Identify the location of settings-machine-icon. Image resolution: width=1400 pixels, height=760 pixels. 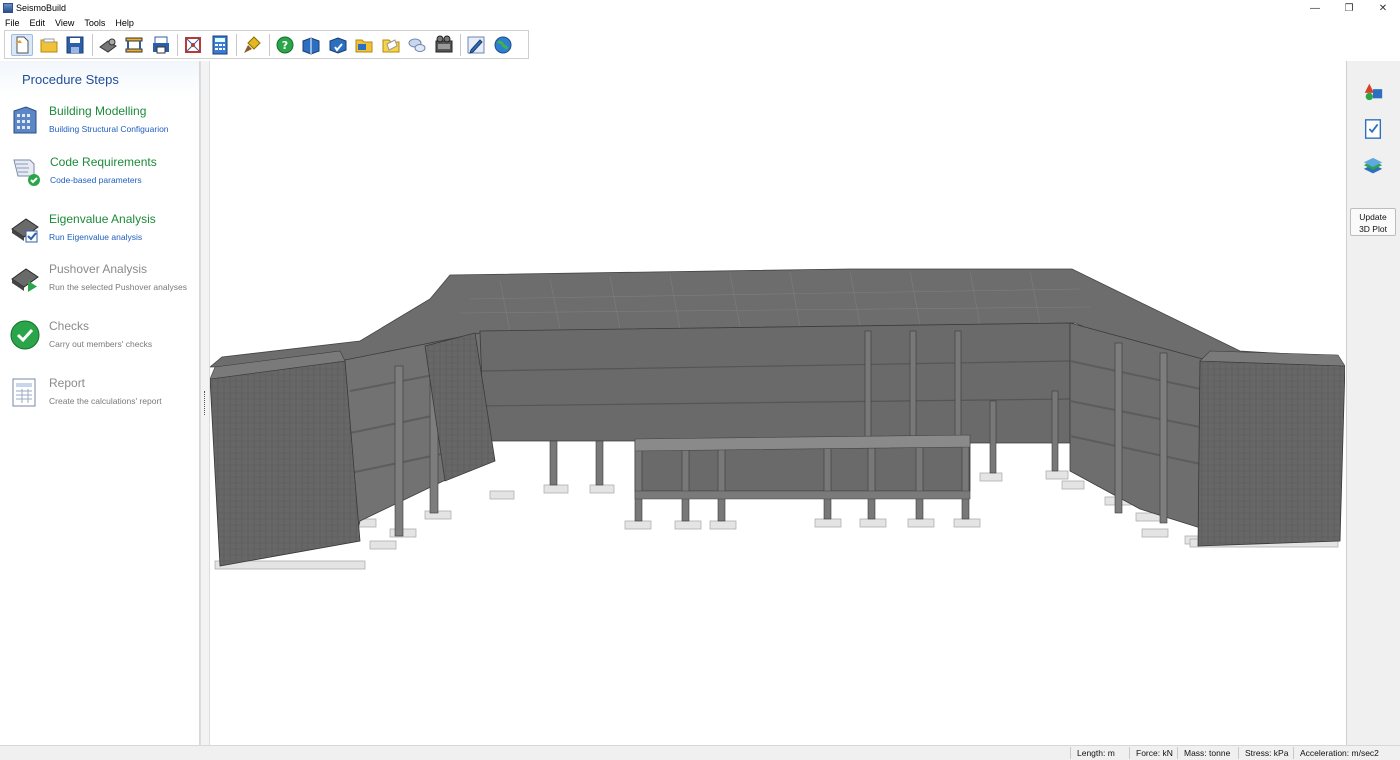
(108, 45).